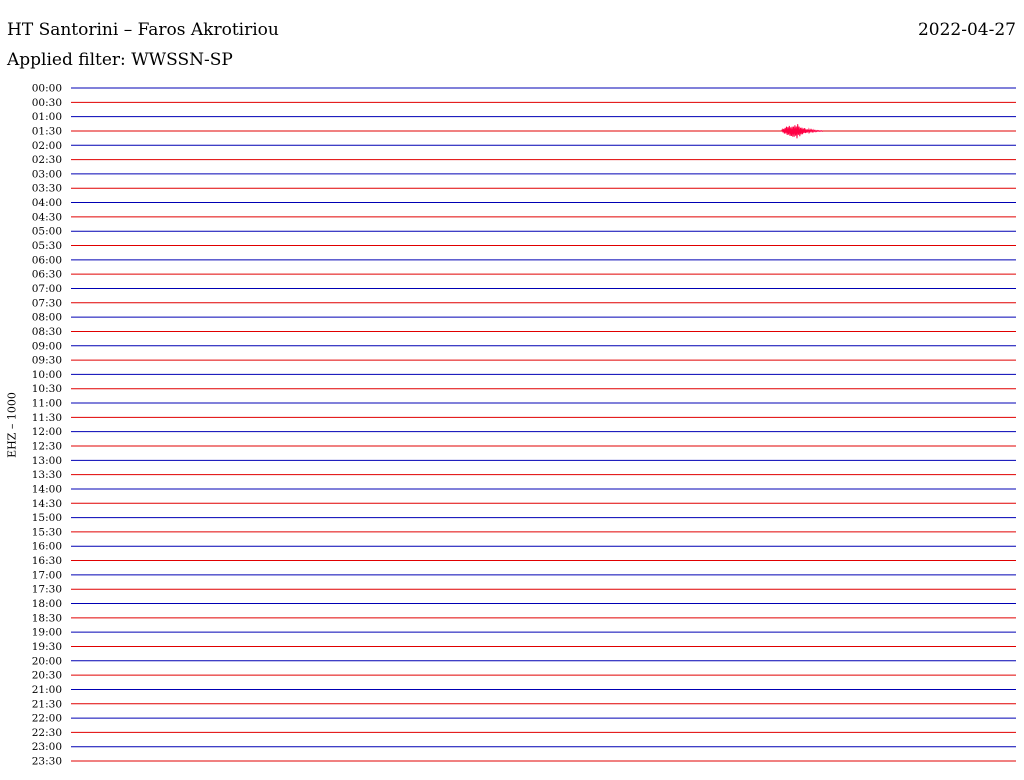  Describe the element at coordinates (47, 518) in the screenshot. I see `row-time-label: 15:00` at that location.